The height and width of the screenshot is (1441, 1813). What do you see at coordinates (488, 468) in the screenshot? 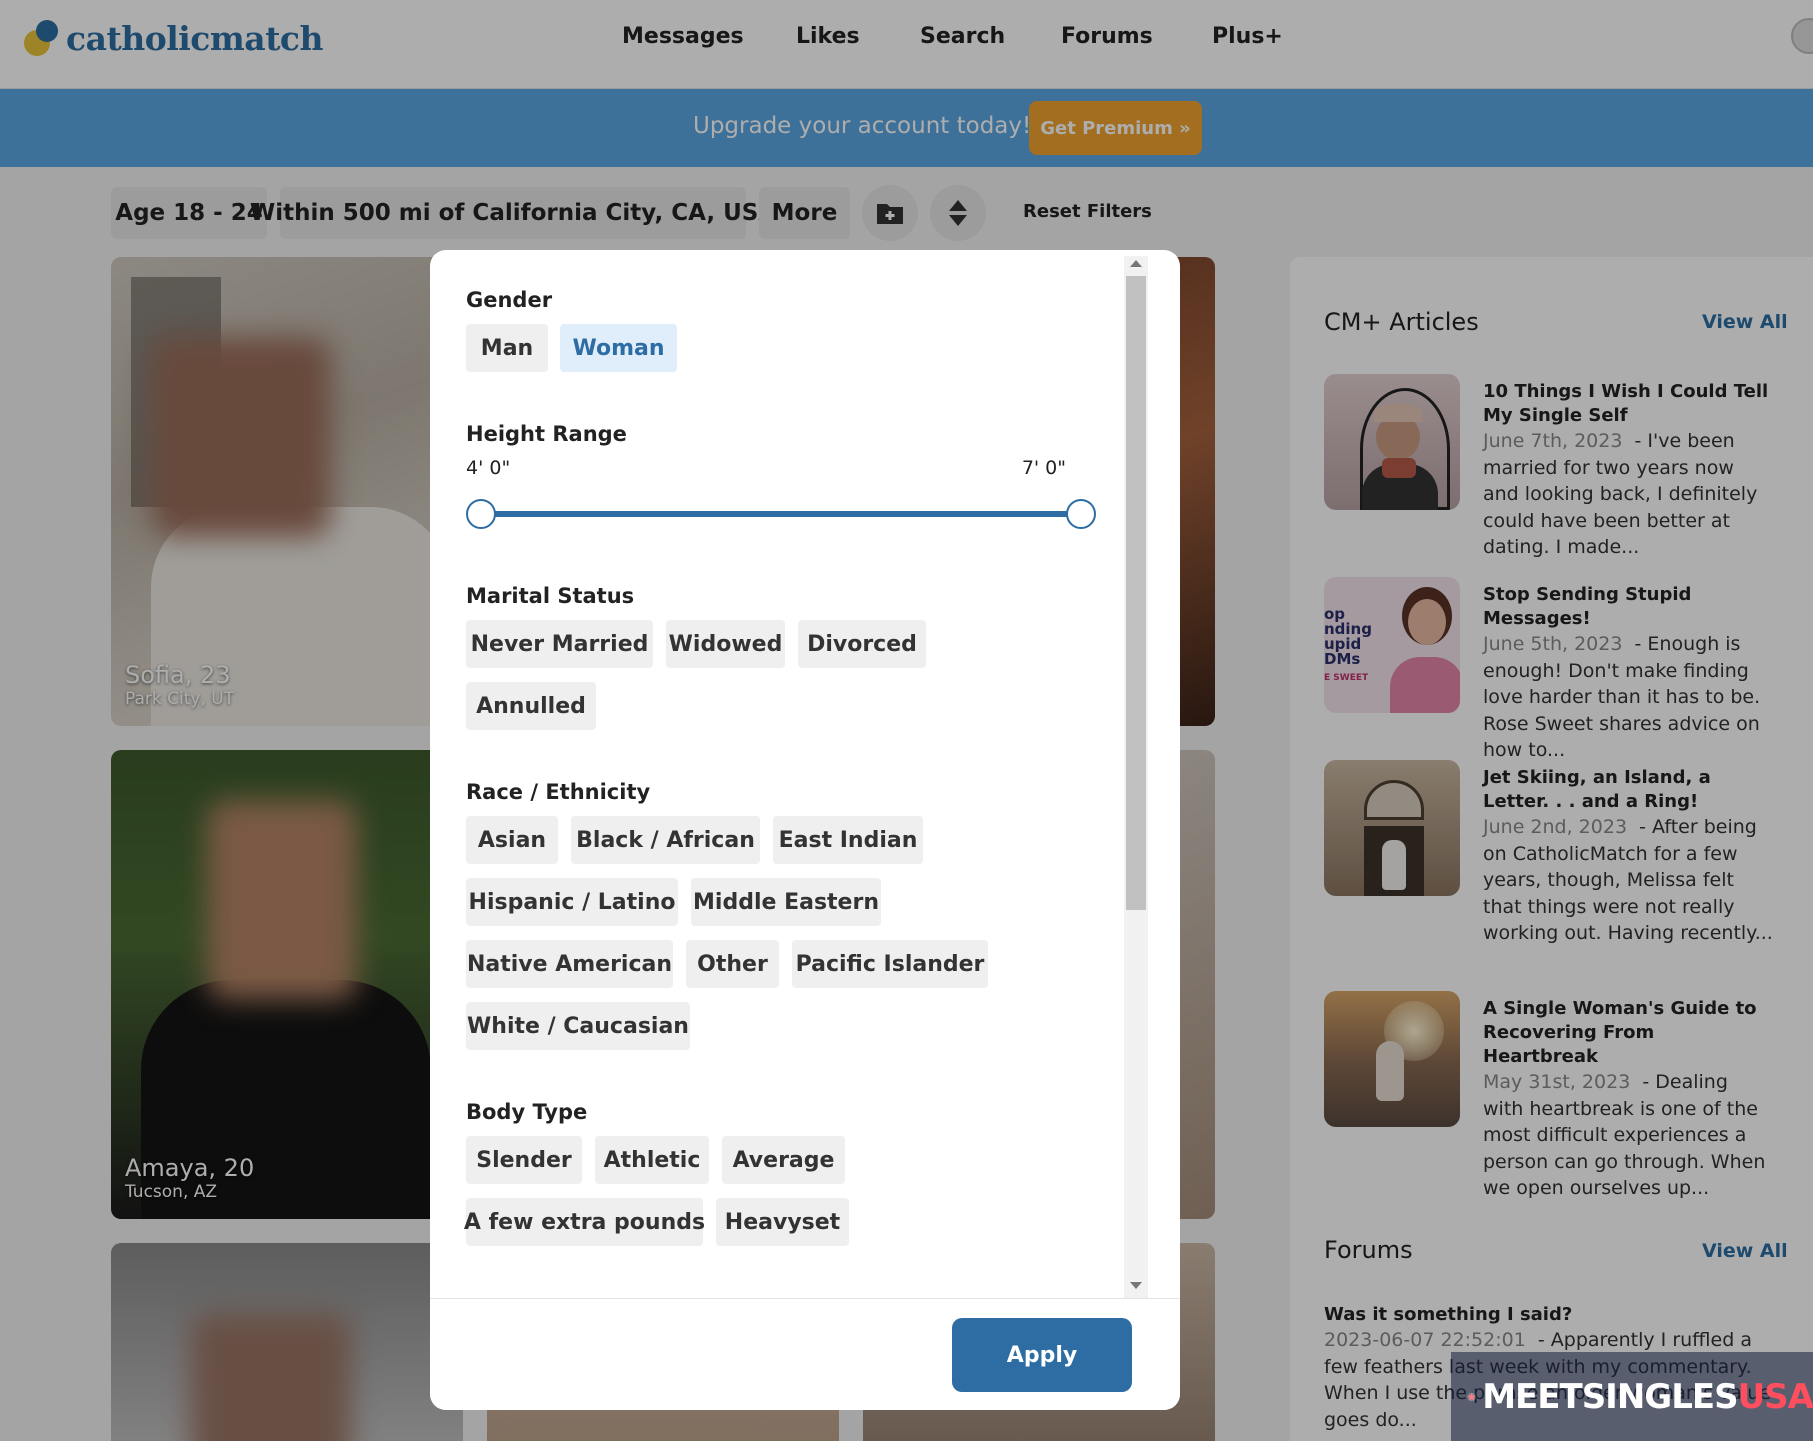
I see `height-min-value: 4' 0"` at bounding box center [488, 468].